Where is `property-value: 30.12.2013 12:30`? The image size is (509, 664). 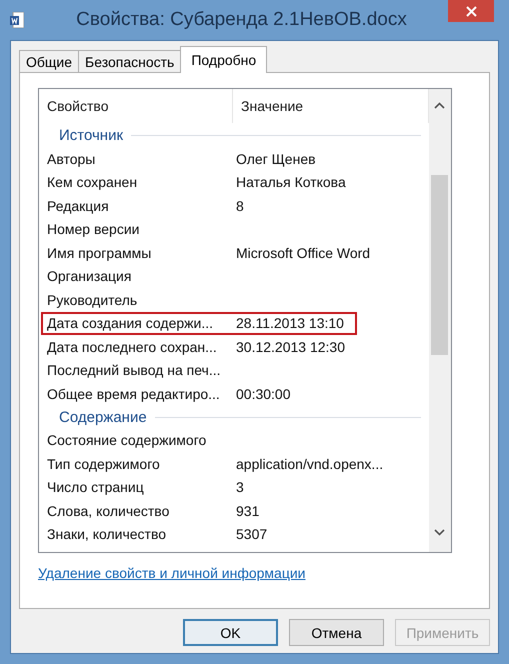
property-value: 30.12.2013 12:30 is located at coordinates (290, 346).